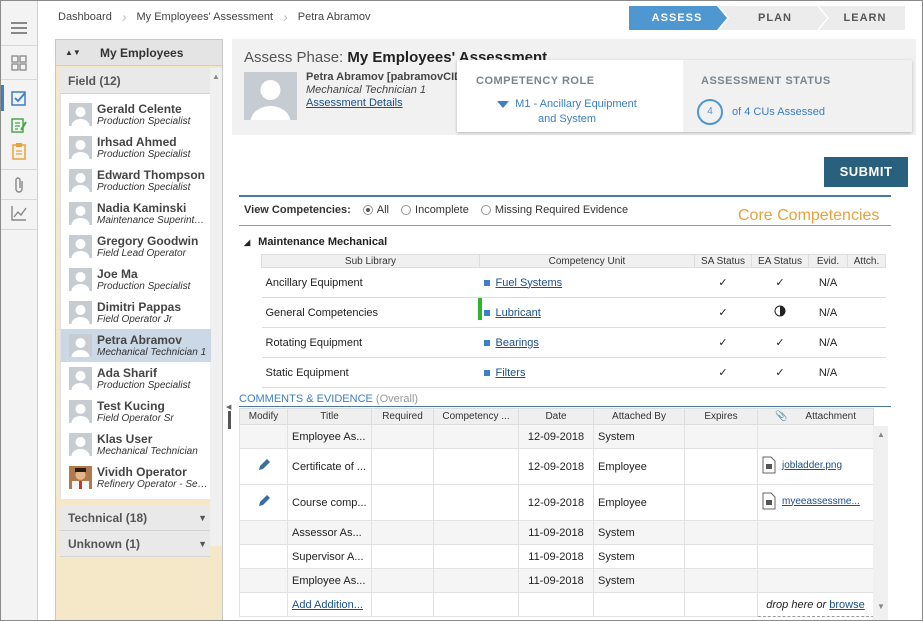 The height and width of the screenshot is (621, 923). Describe the element at coordinates (329, 416) in the screenshot. I see `col-title: Title` at that location.